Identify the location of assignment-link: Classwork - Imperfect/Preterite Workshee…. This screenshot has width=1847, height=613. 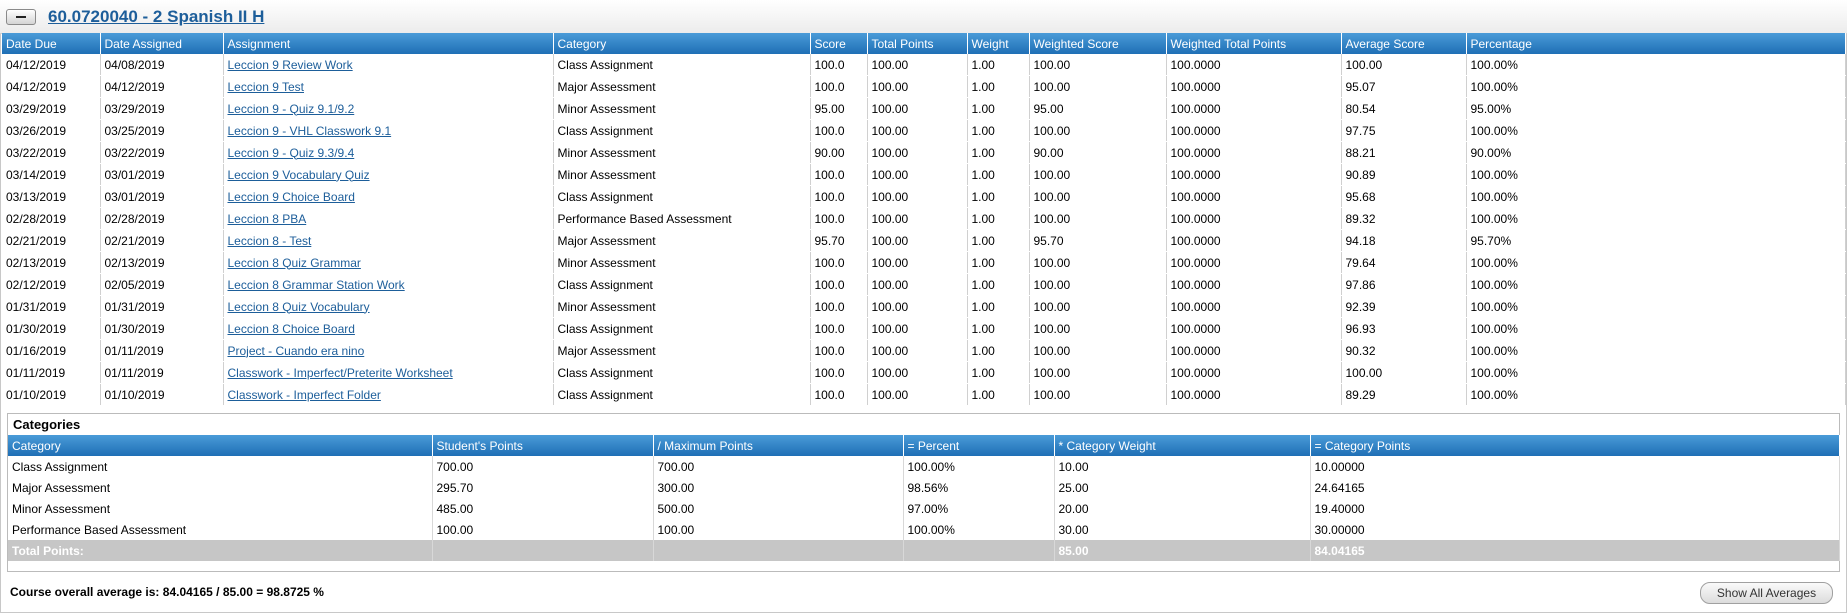
(340, 373).